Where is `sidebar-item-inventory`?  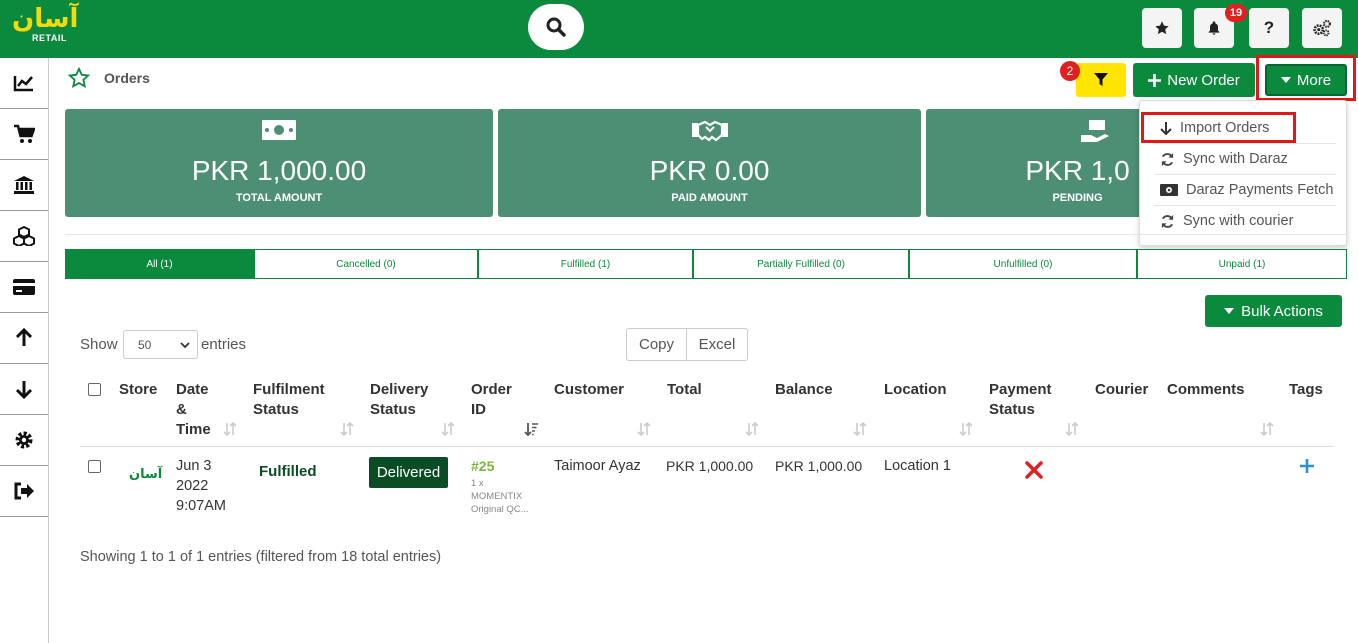
sidebar-item-inventory is located at coordinates (24, 236).